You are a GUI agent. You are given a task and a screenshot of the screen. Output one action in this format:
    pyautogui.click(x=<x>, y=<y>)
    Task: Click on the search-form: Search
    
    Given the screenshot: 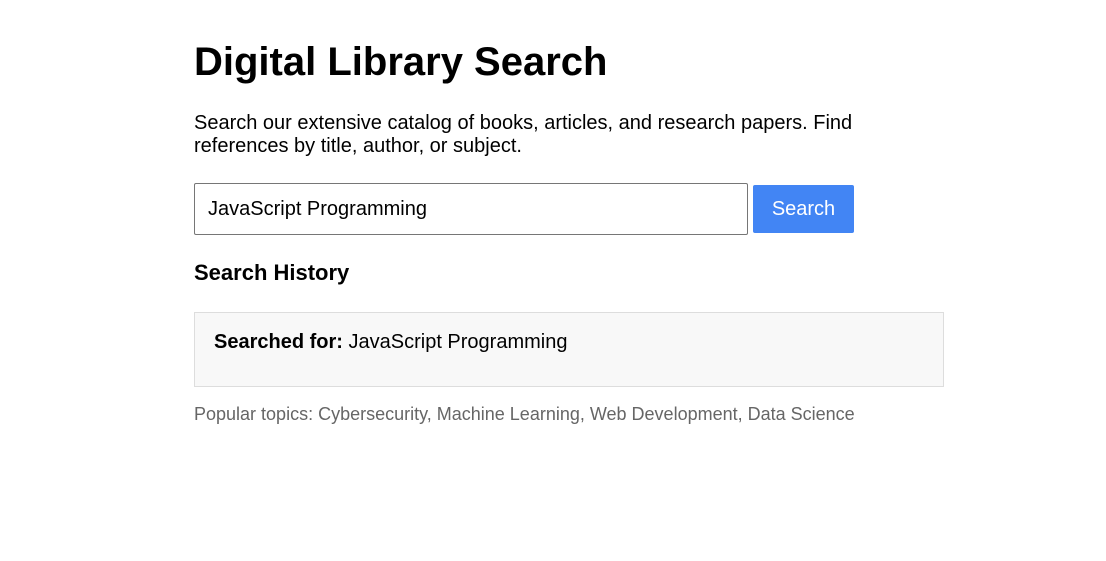 What is the action you would take?
    pyautogui.click(x=544, y=209)
    